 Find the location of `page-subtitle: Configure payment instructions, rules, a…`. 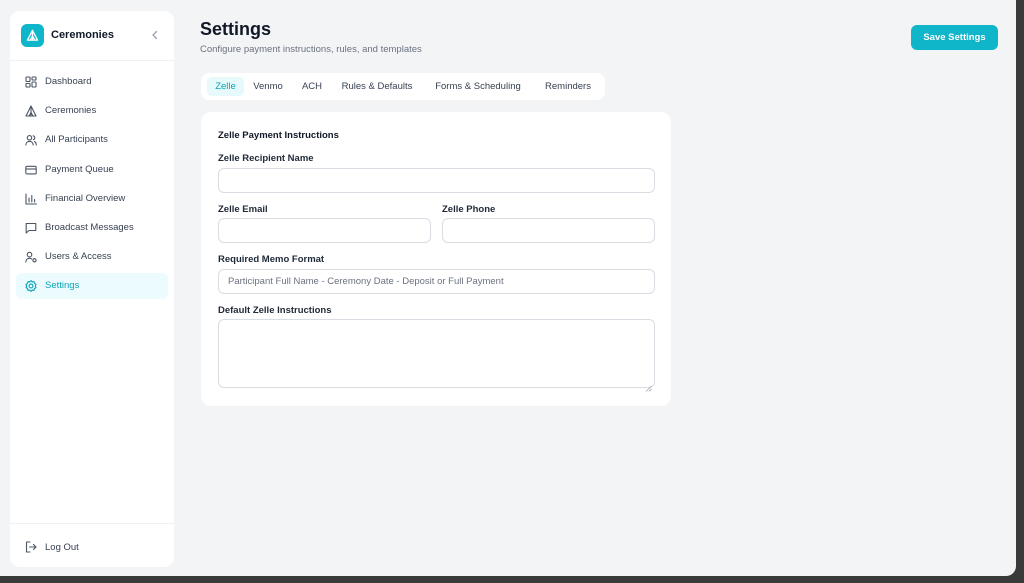

page-subtitle: Configure payment instructions, rules, a… is located at coordinates (311, 49).